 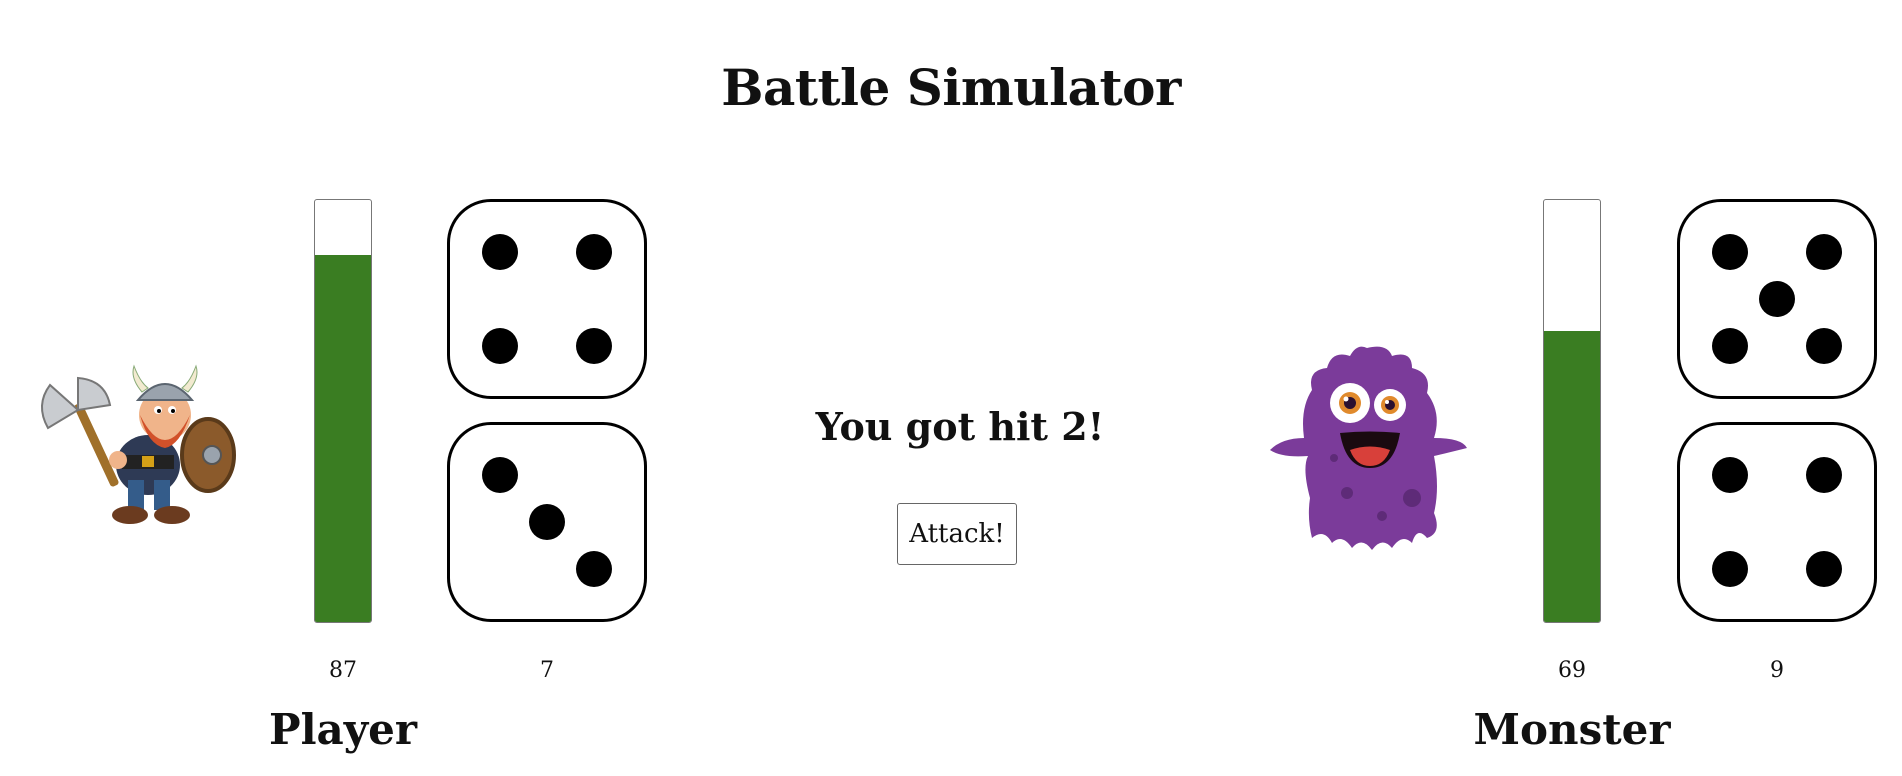 What do you see at coordinates (957, 534) in the screenshot?
I see `attack-button: Attack!` at bounding box center [957, 534].